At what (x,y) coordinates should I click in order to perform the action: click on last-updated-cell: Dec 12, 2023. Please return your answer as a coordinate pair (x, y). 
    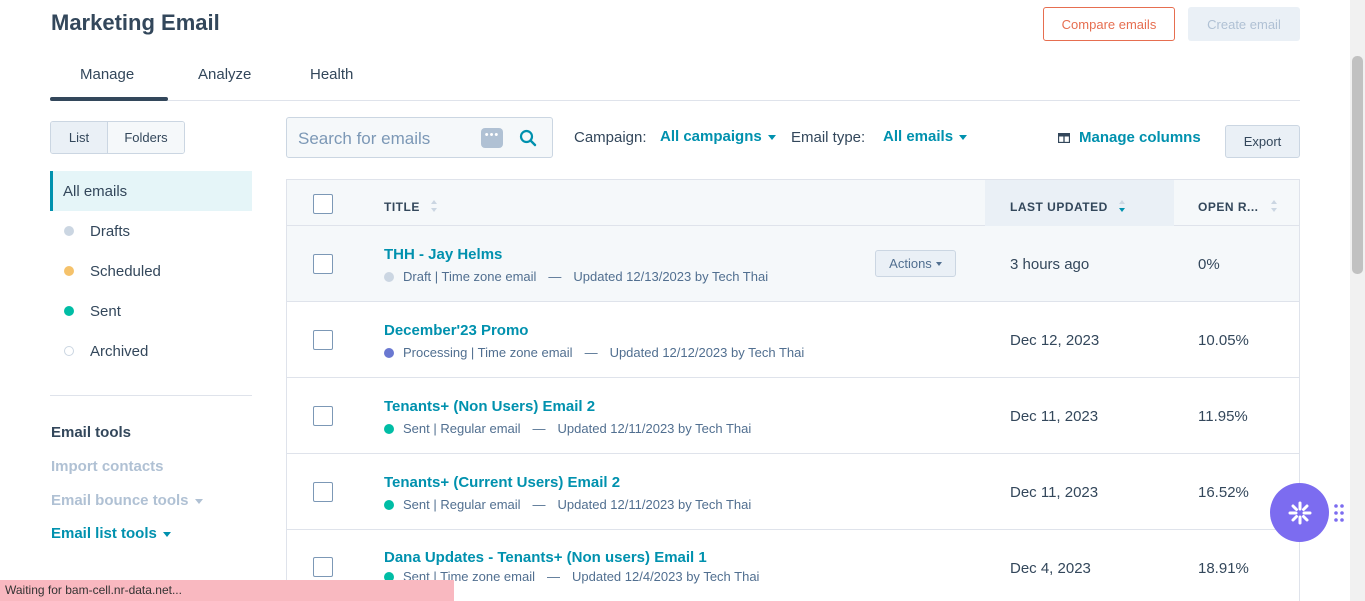
    Looking at the image, I should click on (1055, 340).